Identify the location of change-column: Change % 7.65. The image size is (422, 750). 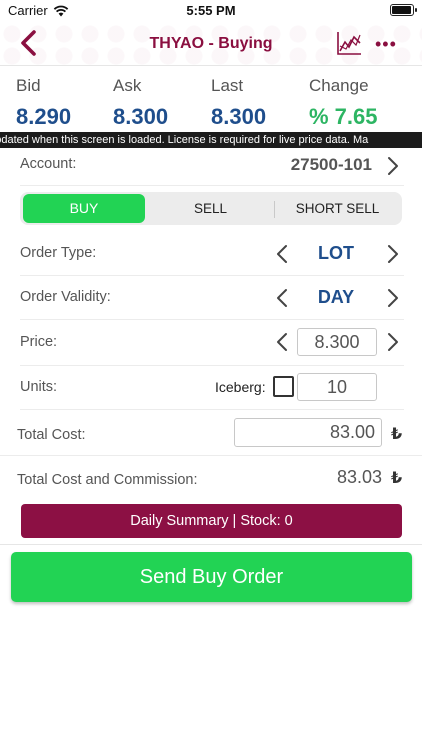
(343, 103).